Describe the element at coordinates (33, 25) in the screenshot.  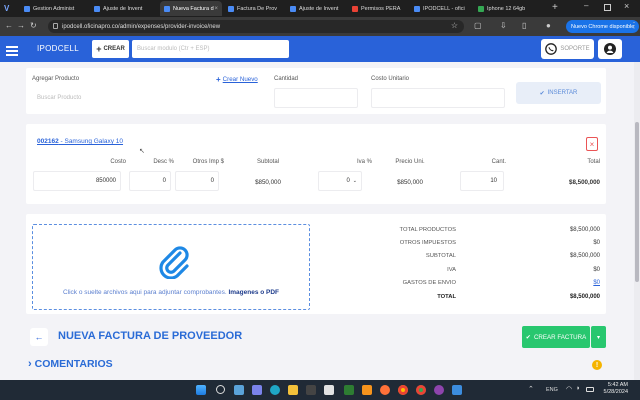
I see `reload-icon: ↻` at that location.